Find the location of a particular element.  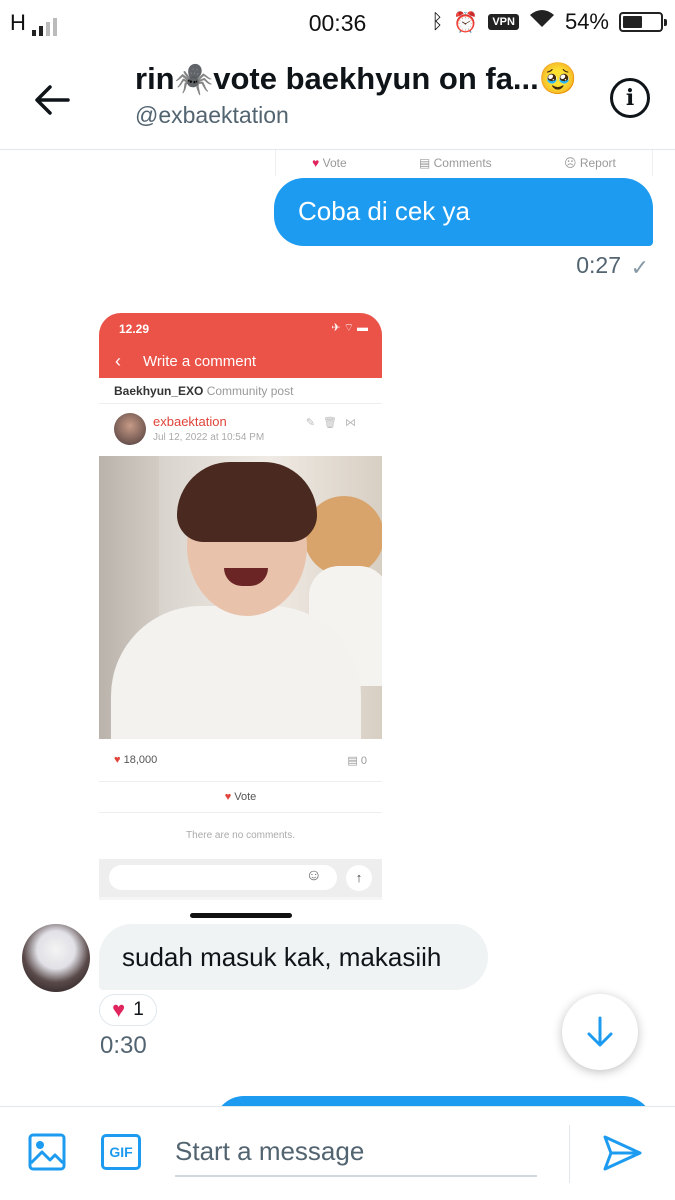

vpn-badge: VPN is located at coordinates (503, 22).